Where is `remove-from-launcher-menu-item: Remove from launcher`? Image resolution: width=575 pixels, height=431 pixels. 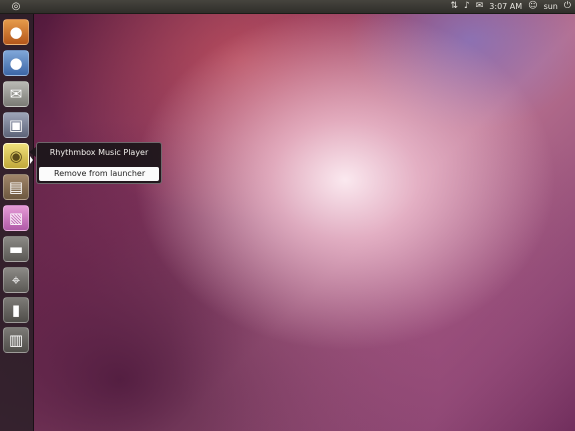 remove-from-launcher-menu-item: Remove from launcher is located at coordinates (99, 174).